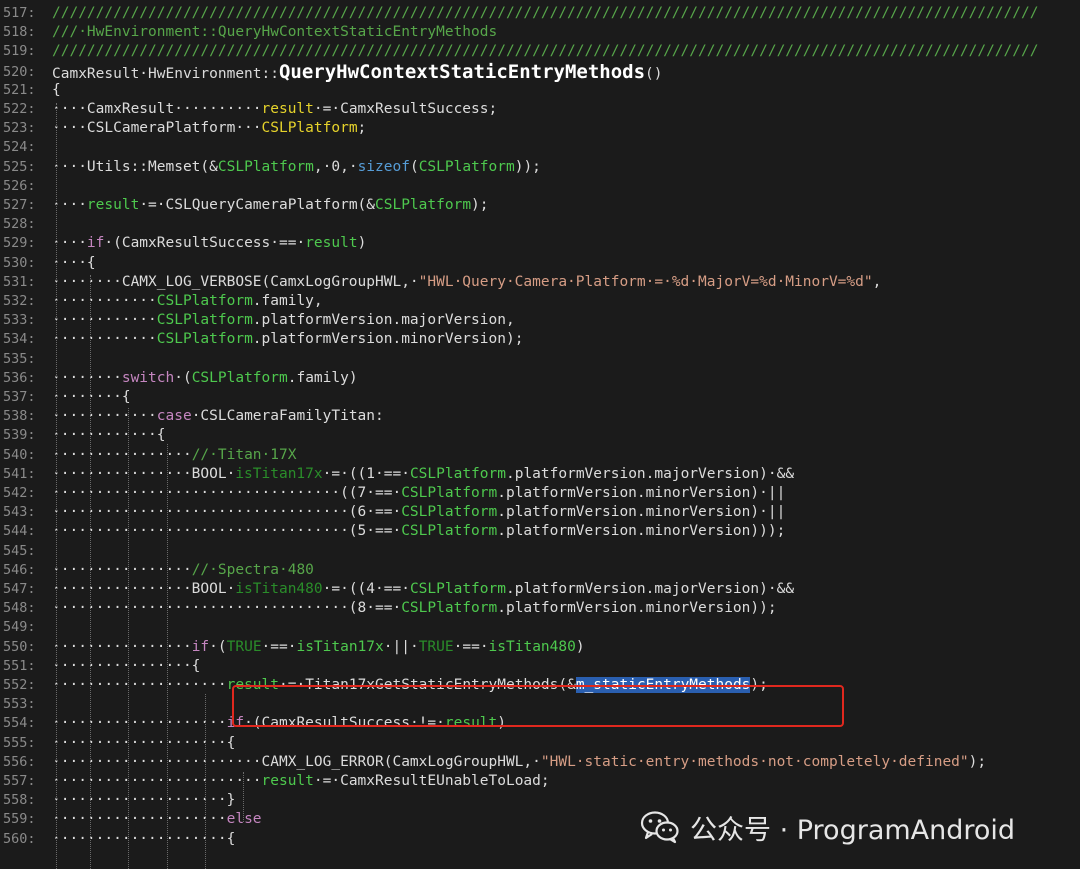  Describe the element at coordinates (19, 435) in the screenshot. I see `line-number: 539:` at that location.